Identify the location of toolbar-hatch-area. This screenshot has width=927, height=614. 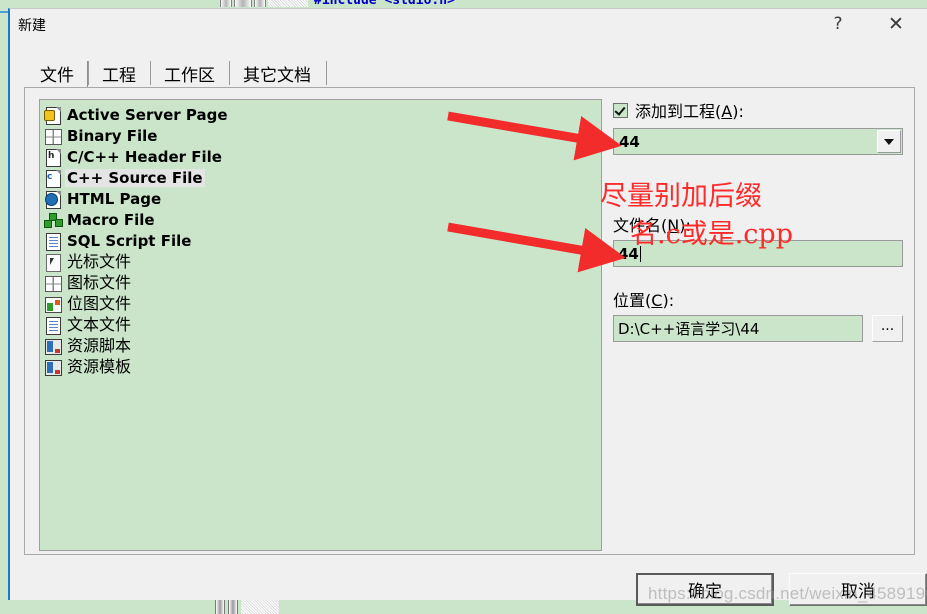
(288, 3).